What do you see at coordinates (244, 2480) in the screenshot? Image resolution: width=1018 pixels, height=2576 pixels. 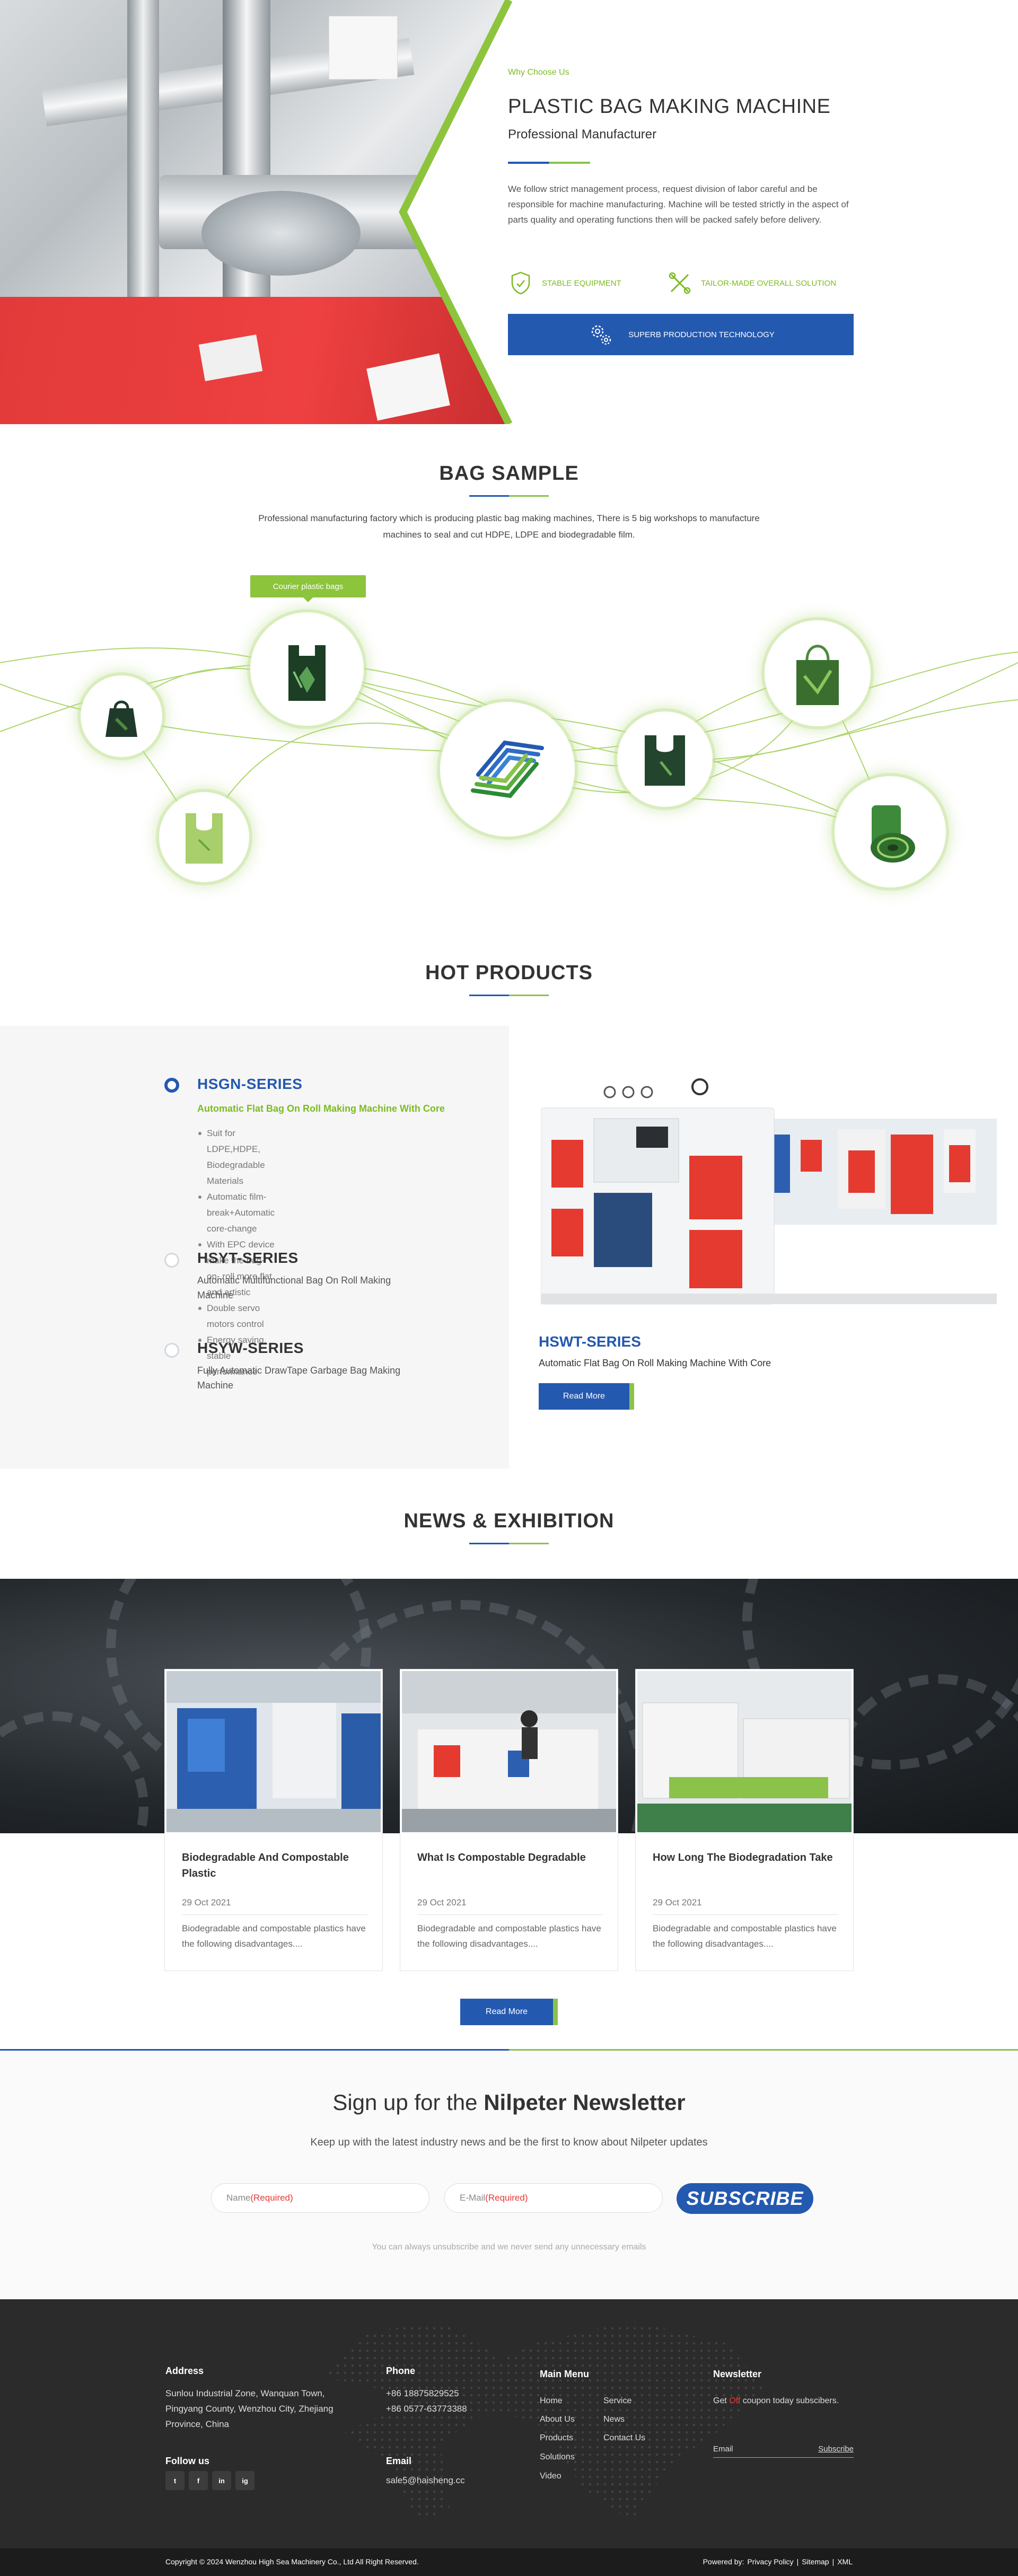 I see `instagram-icon: ig` at bounding box center [244, 2480].